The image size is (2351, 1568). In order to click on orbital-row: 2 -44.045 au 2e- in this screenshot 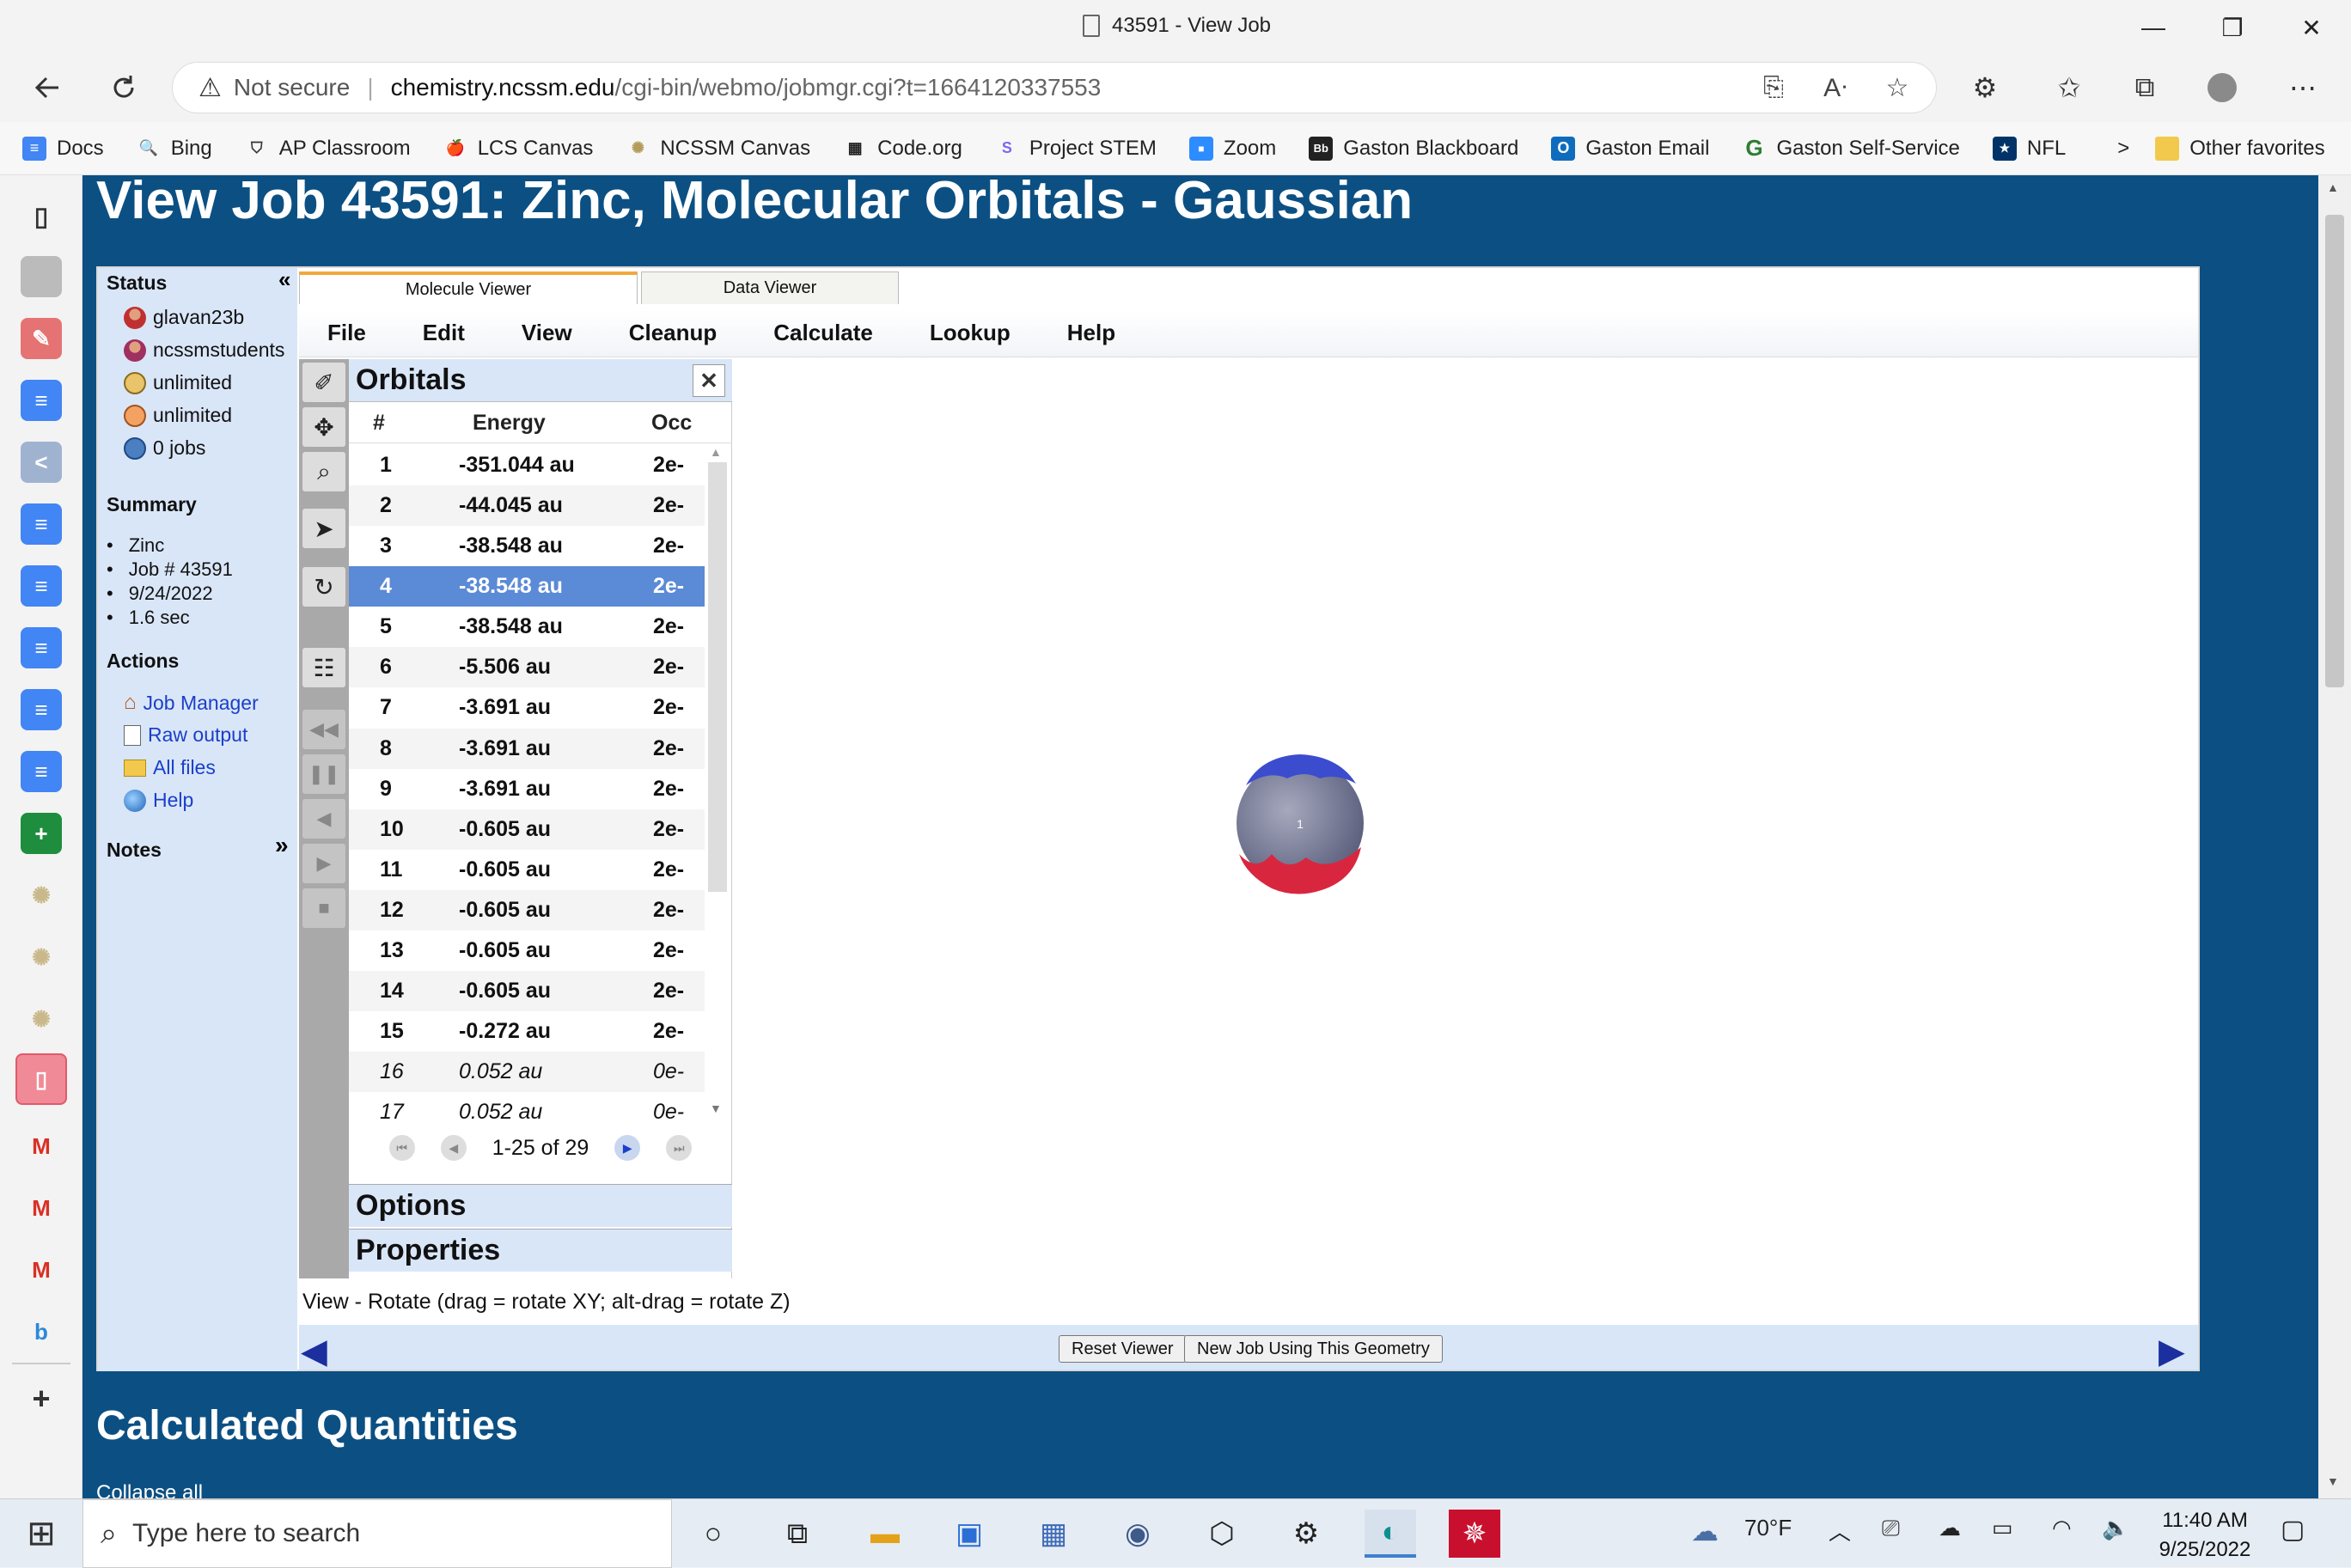, I will do `click(527, 506)`.